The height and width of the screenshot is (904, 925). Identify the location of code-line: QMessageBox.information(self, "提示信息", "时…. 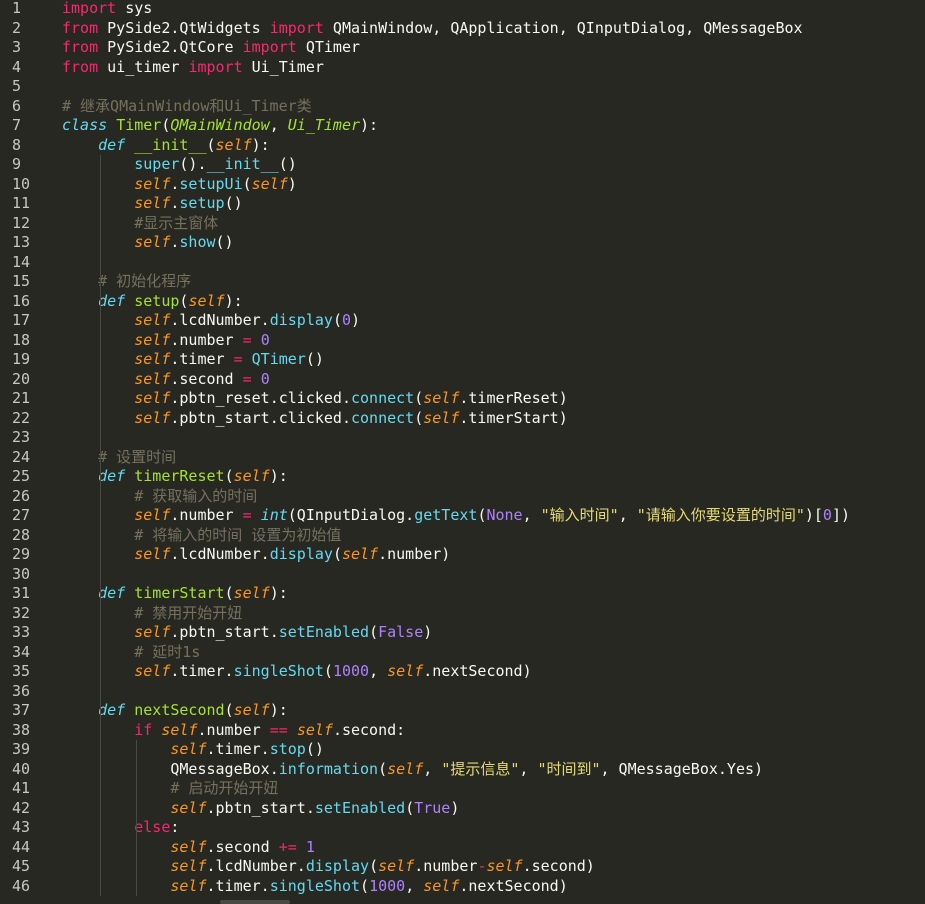
(412, 770).